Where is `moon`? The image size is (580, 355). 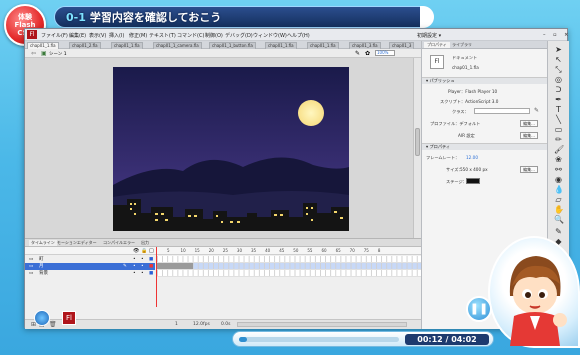 moon is located at coordinates (311, 113).